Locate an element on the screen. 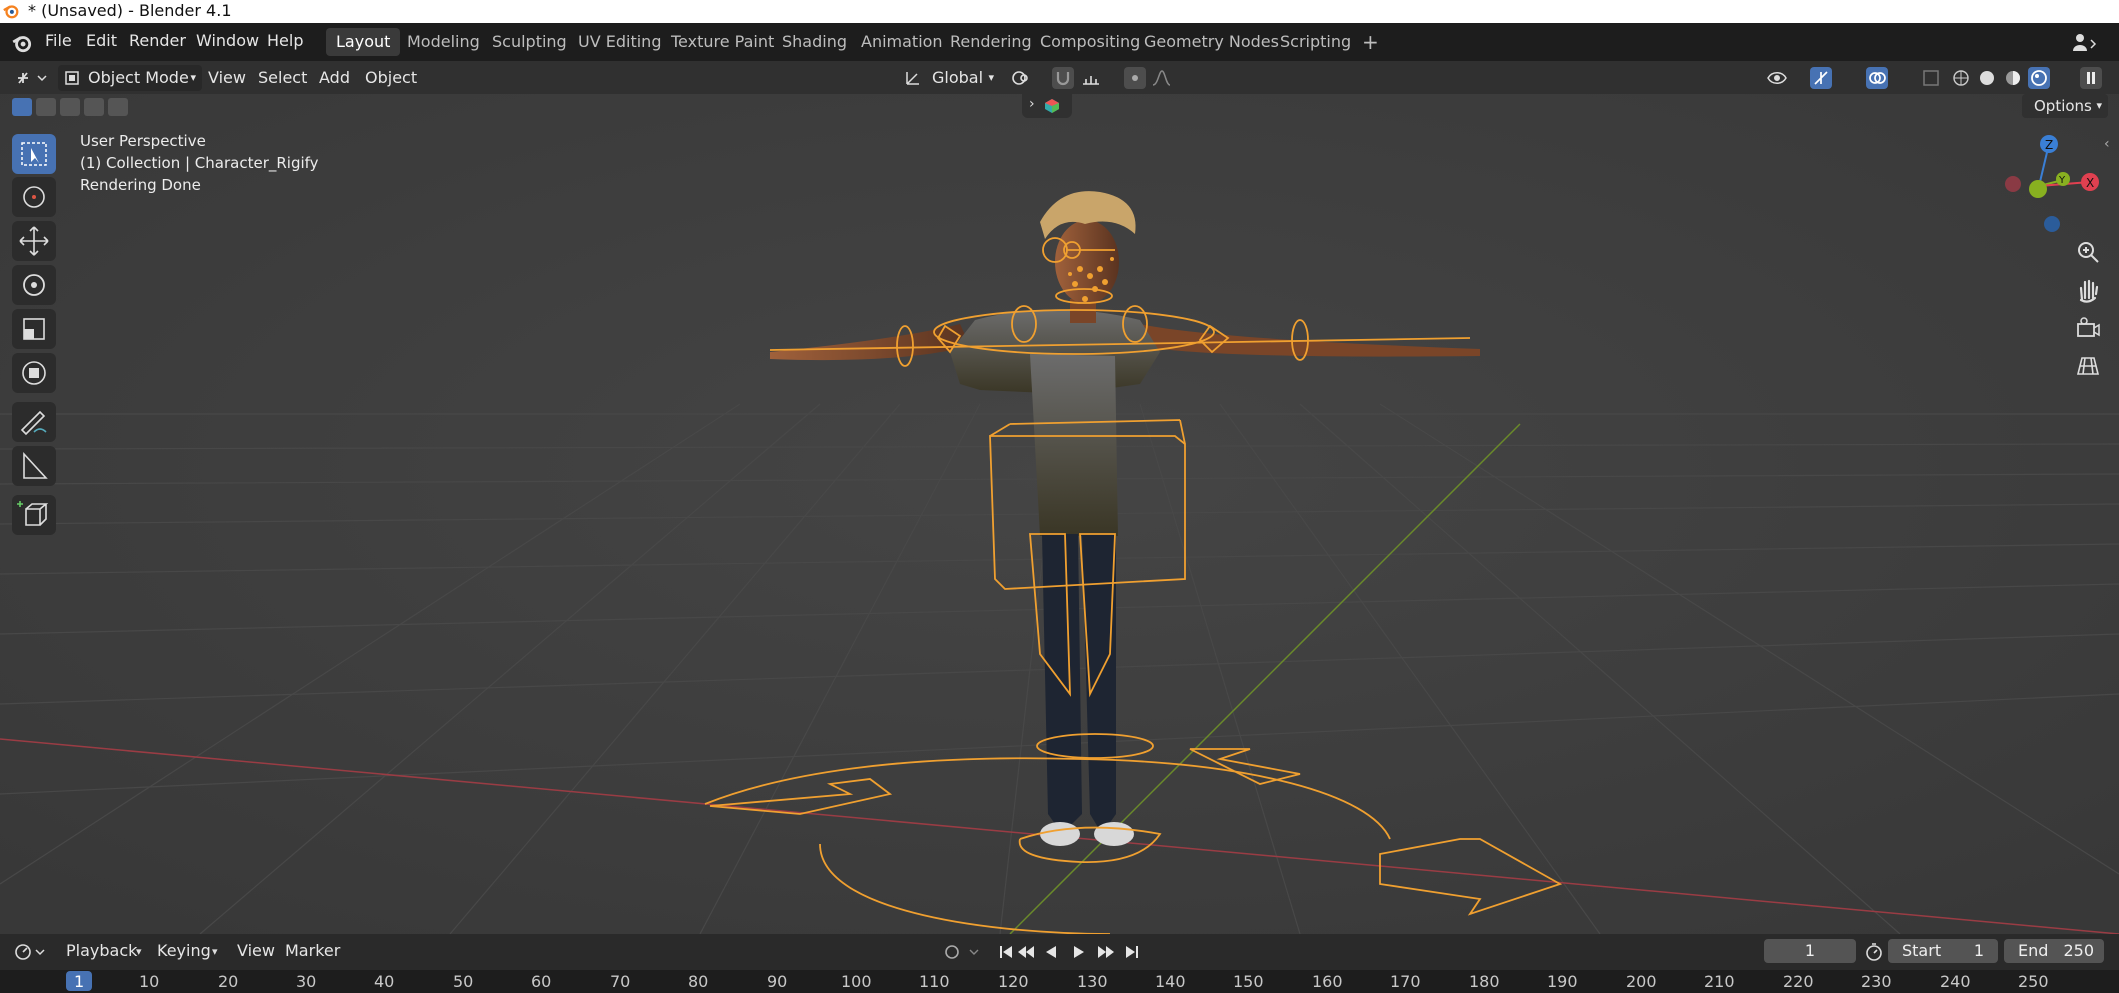 Image resolution: width=2119 pixels, height=993 pixels. pause-icon is located at coordinates (2091, 78).